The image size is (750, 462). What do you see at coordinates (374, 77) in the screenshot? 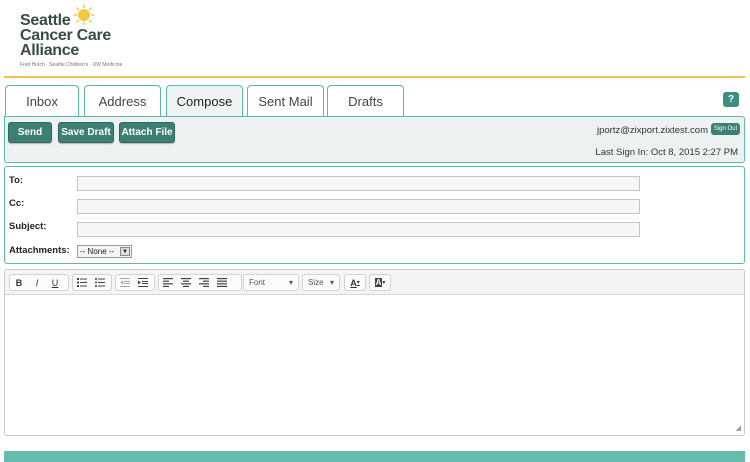
I see `header-divider` at bounding box center [374, 77].